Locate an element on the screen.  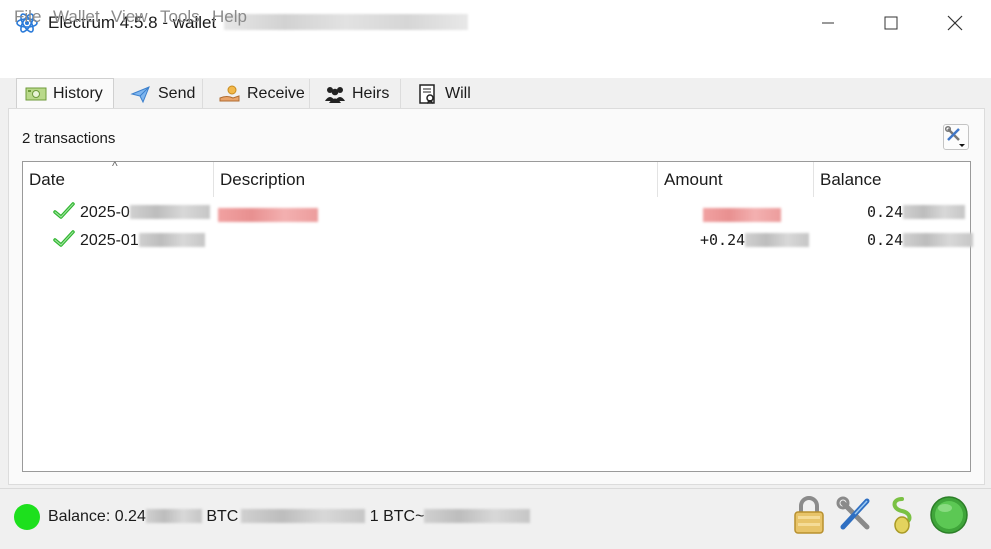
menu-help: Help is located at coordinates (229, 17).